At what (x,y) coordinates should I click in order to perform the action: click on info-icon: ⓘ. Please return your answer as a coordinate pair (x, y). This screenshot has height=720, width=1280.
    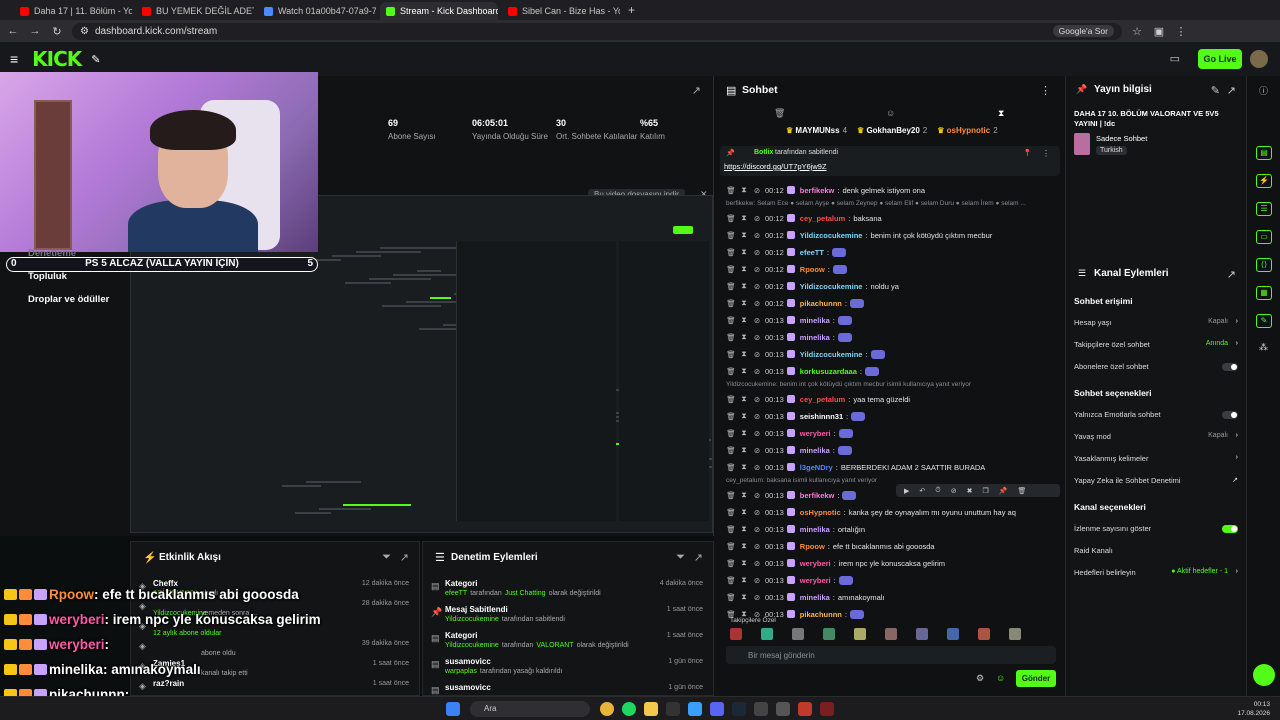
    Looking at the image, I should click on (1263, 90).